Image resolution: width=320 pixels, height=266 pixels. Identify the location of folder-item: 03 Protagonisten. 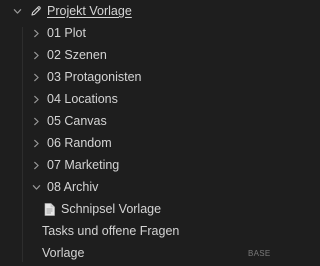
(150, 77).